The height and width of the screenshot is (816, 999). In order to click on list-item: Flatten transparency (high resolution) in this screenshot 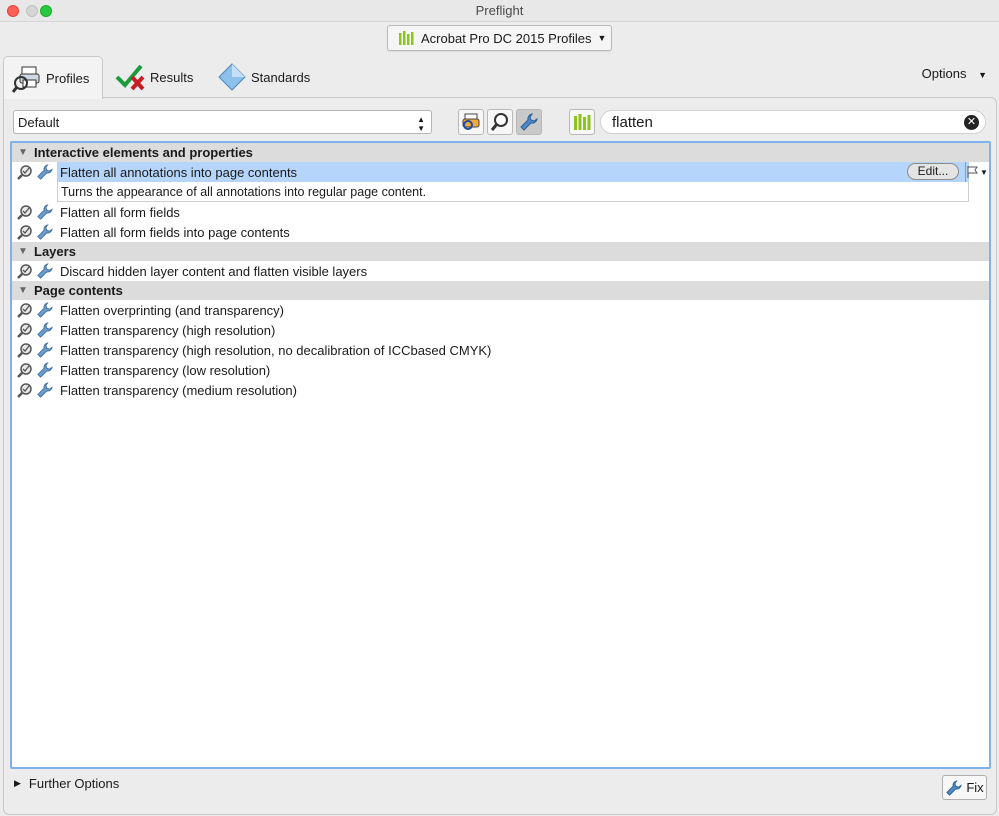, I will do `click(500, 330)`.